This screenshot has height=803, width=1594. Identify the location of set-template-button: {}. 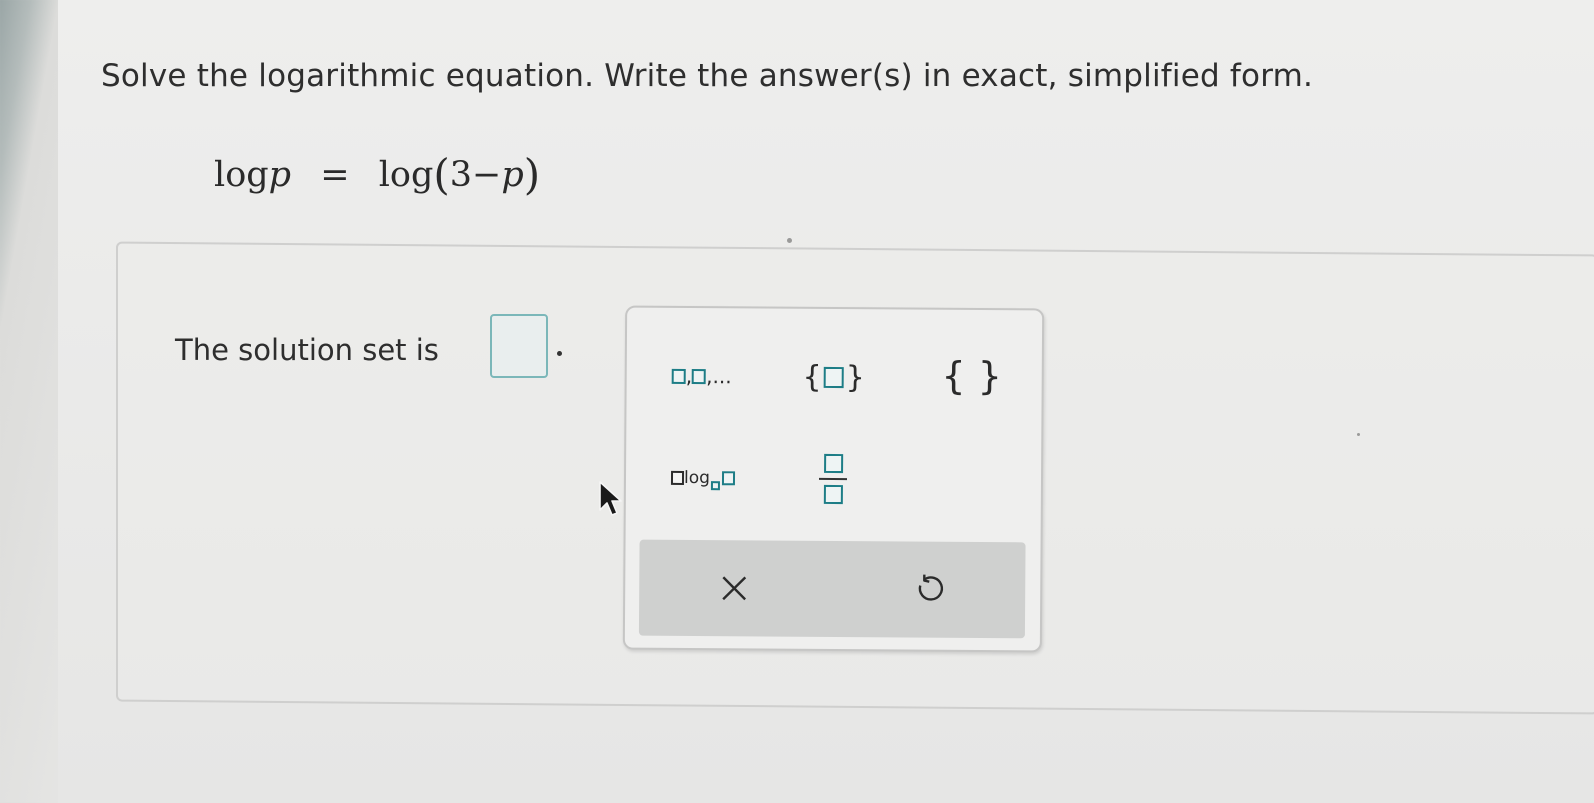
(834, 377).